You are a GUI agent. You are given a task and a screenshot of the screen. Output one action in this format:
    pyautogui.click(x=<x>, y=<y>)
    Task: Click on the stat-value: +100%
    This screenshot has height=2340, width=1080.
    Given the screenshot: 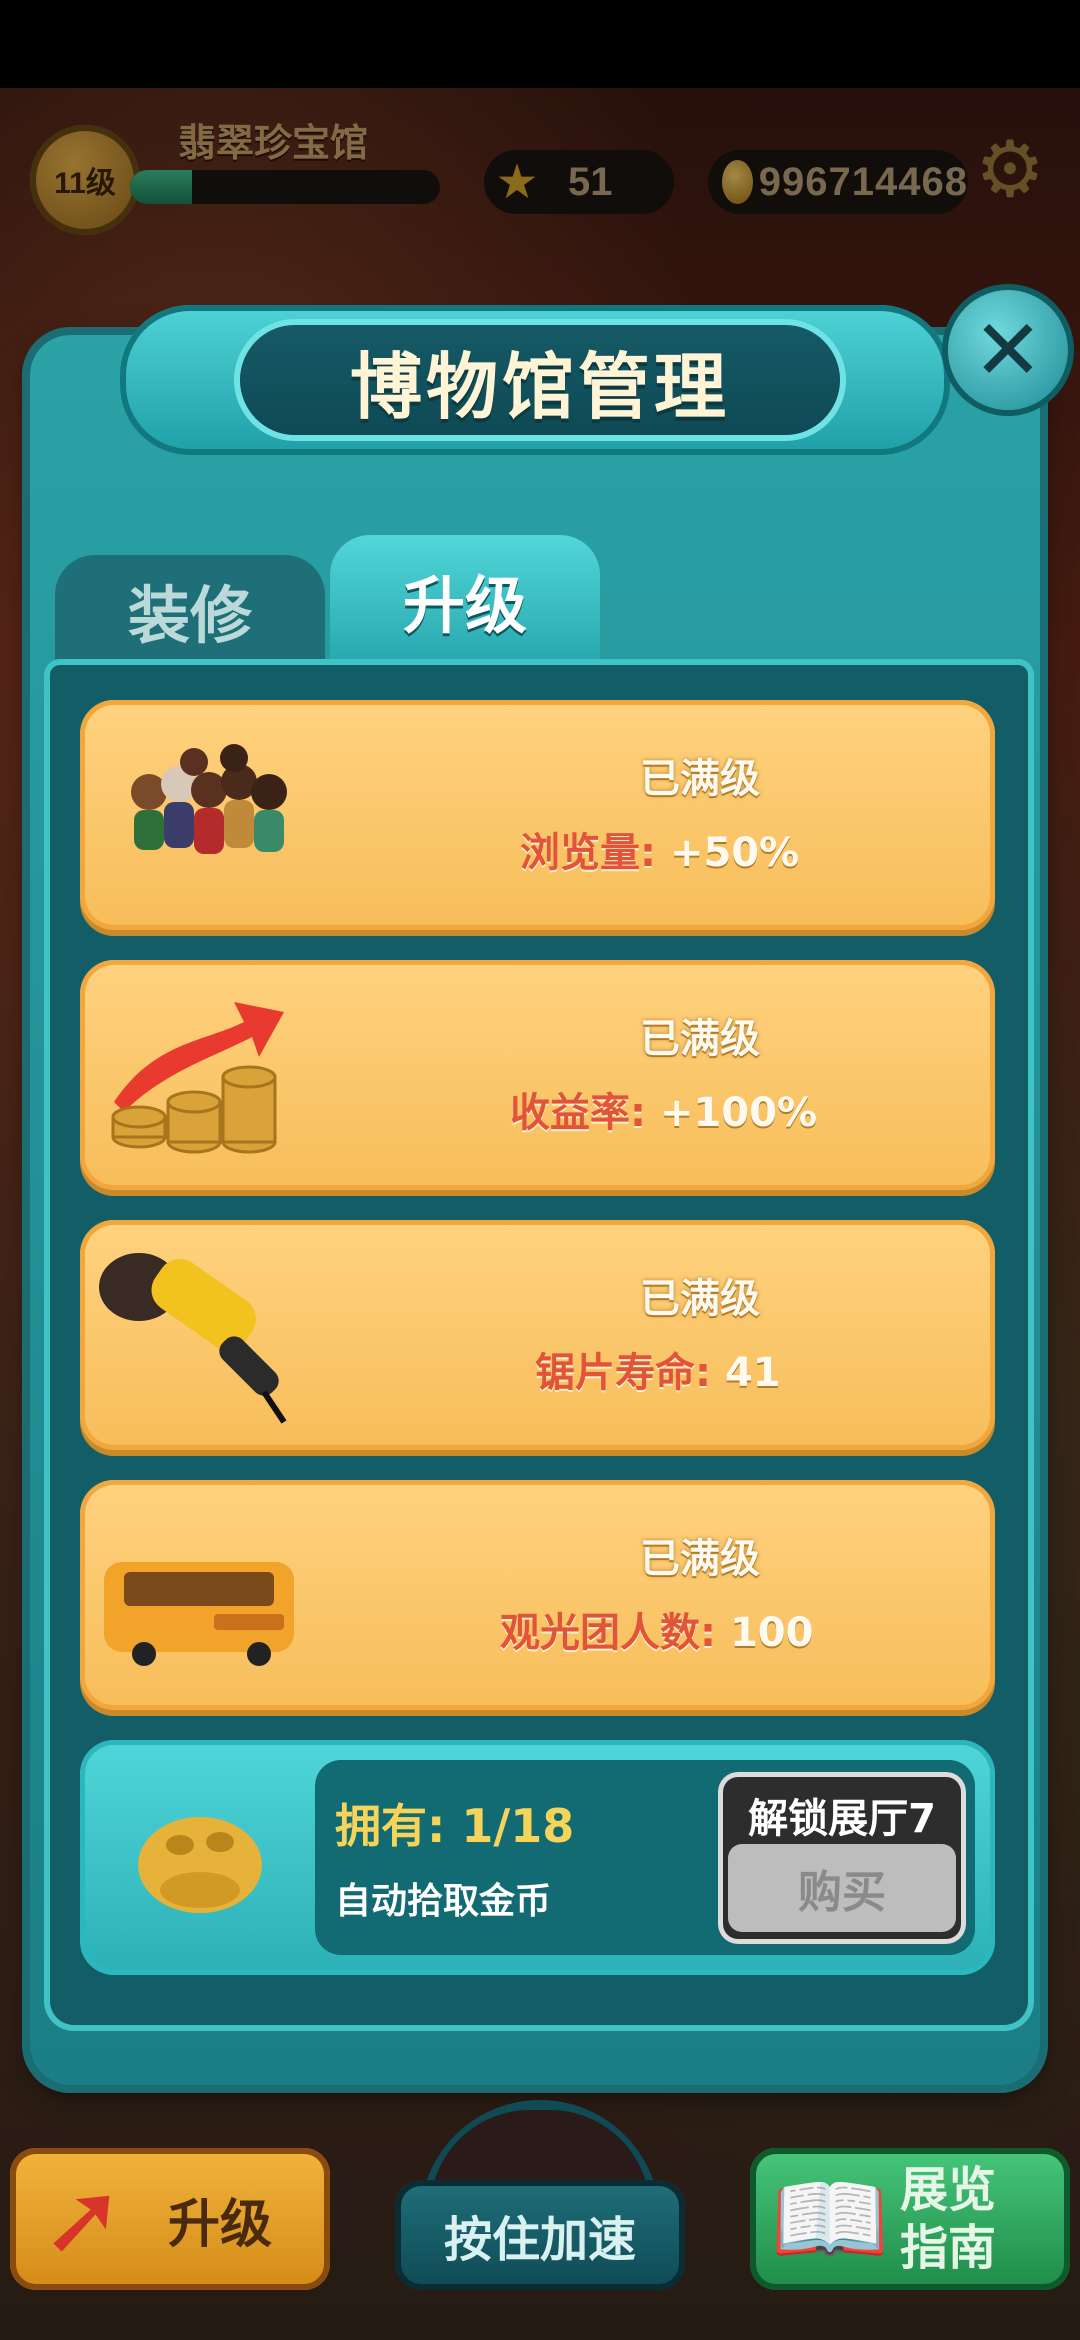 What is the action you would take?
    pyautogui.click(x=738, y=1113)
    